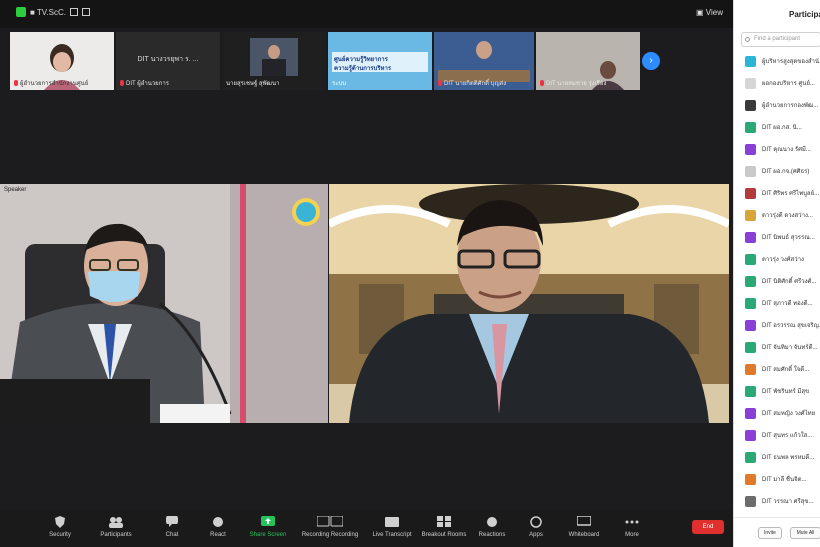 The width and height of the screenshot is (820, 547). What do you see at coordinates (48, 12) in the screenshot?
I see `window-title: ■ TV.ScC.` at bounding box center [48, 12].